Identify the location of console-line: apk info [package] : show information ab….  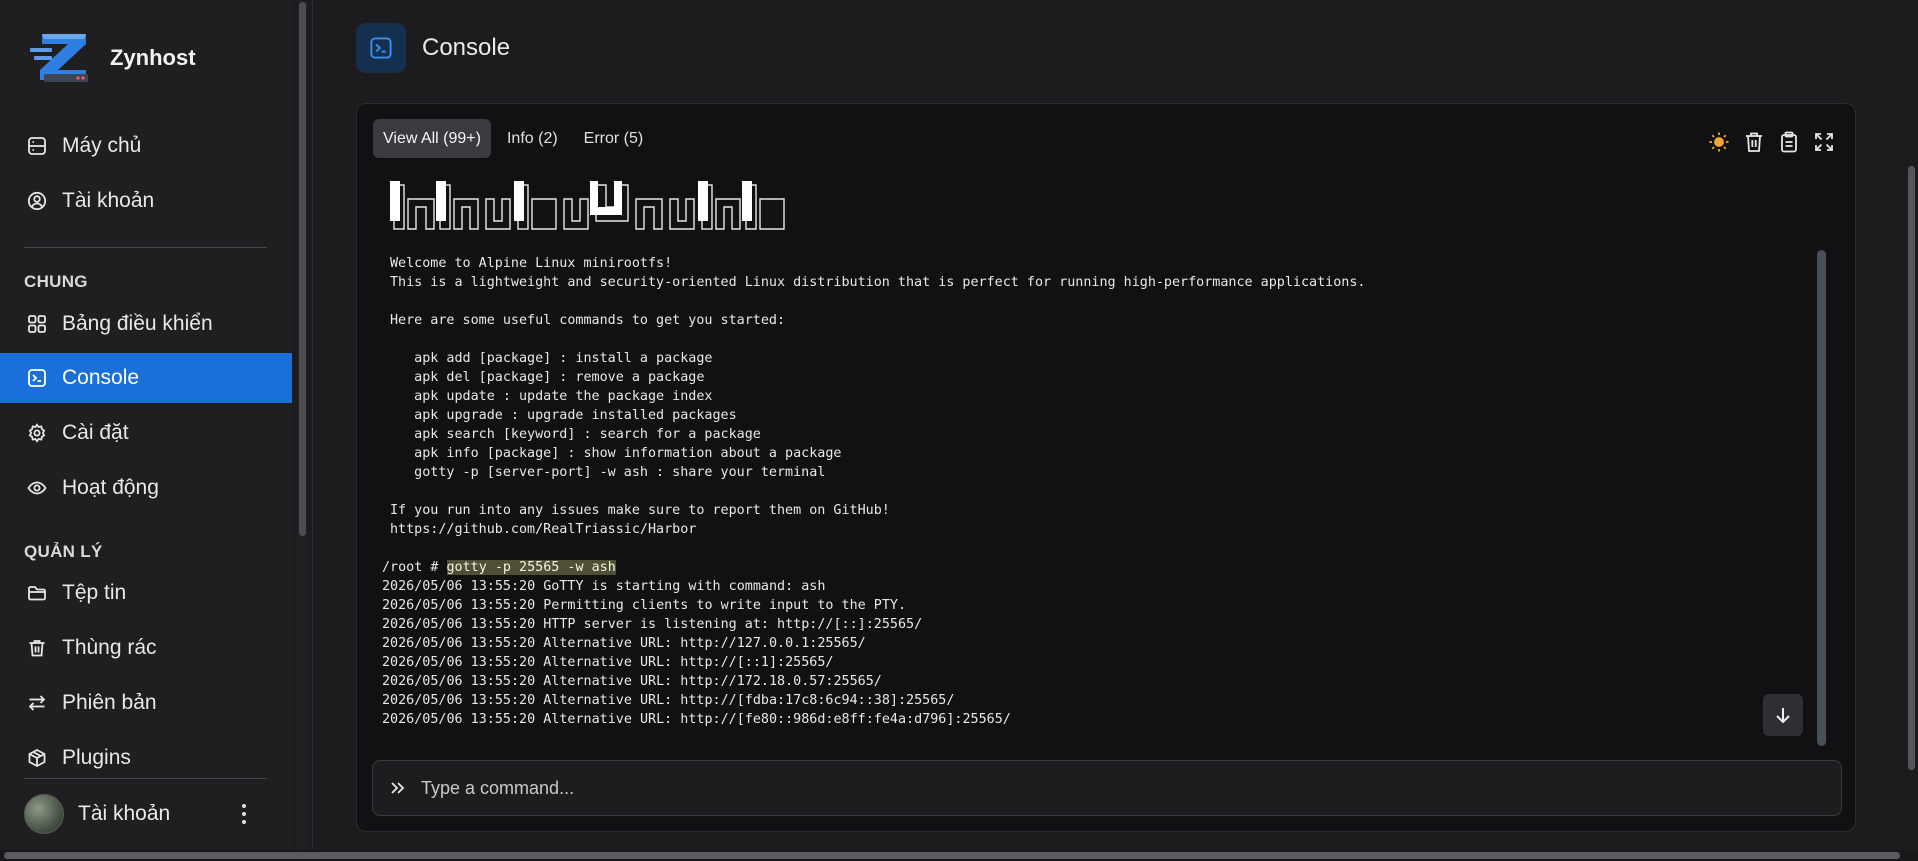
(616, 453).